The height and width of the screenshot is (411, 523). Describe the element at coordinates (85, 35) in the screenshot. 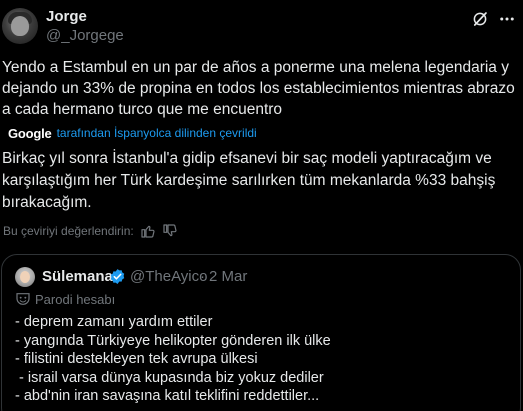

I see `author-handle: @_Jorgege` at that location.